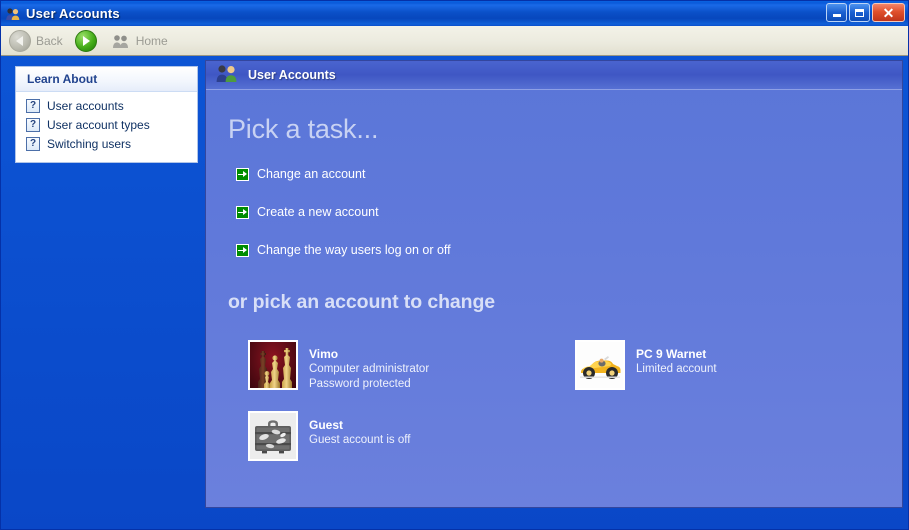 The width and height of the screenshot is (909, 530). Describe the element at coordinates (273, 365) in the screenshot. I see `chess-pieces-picture` at that location.